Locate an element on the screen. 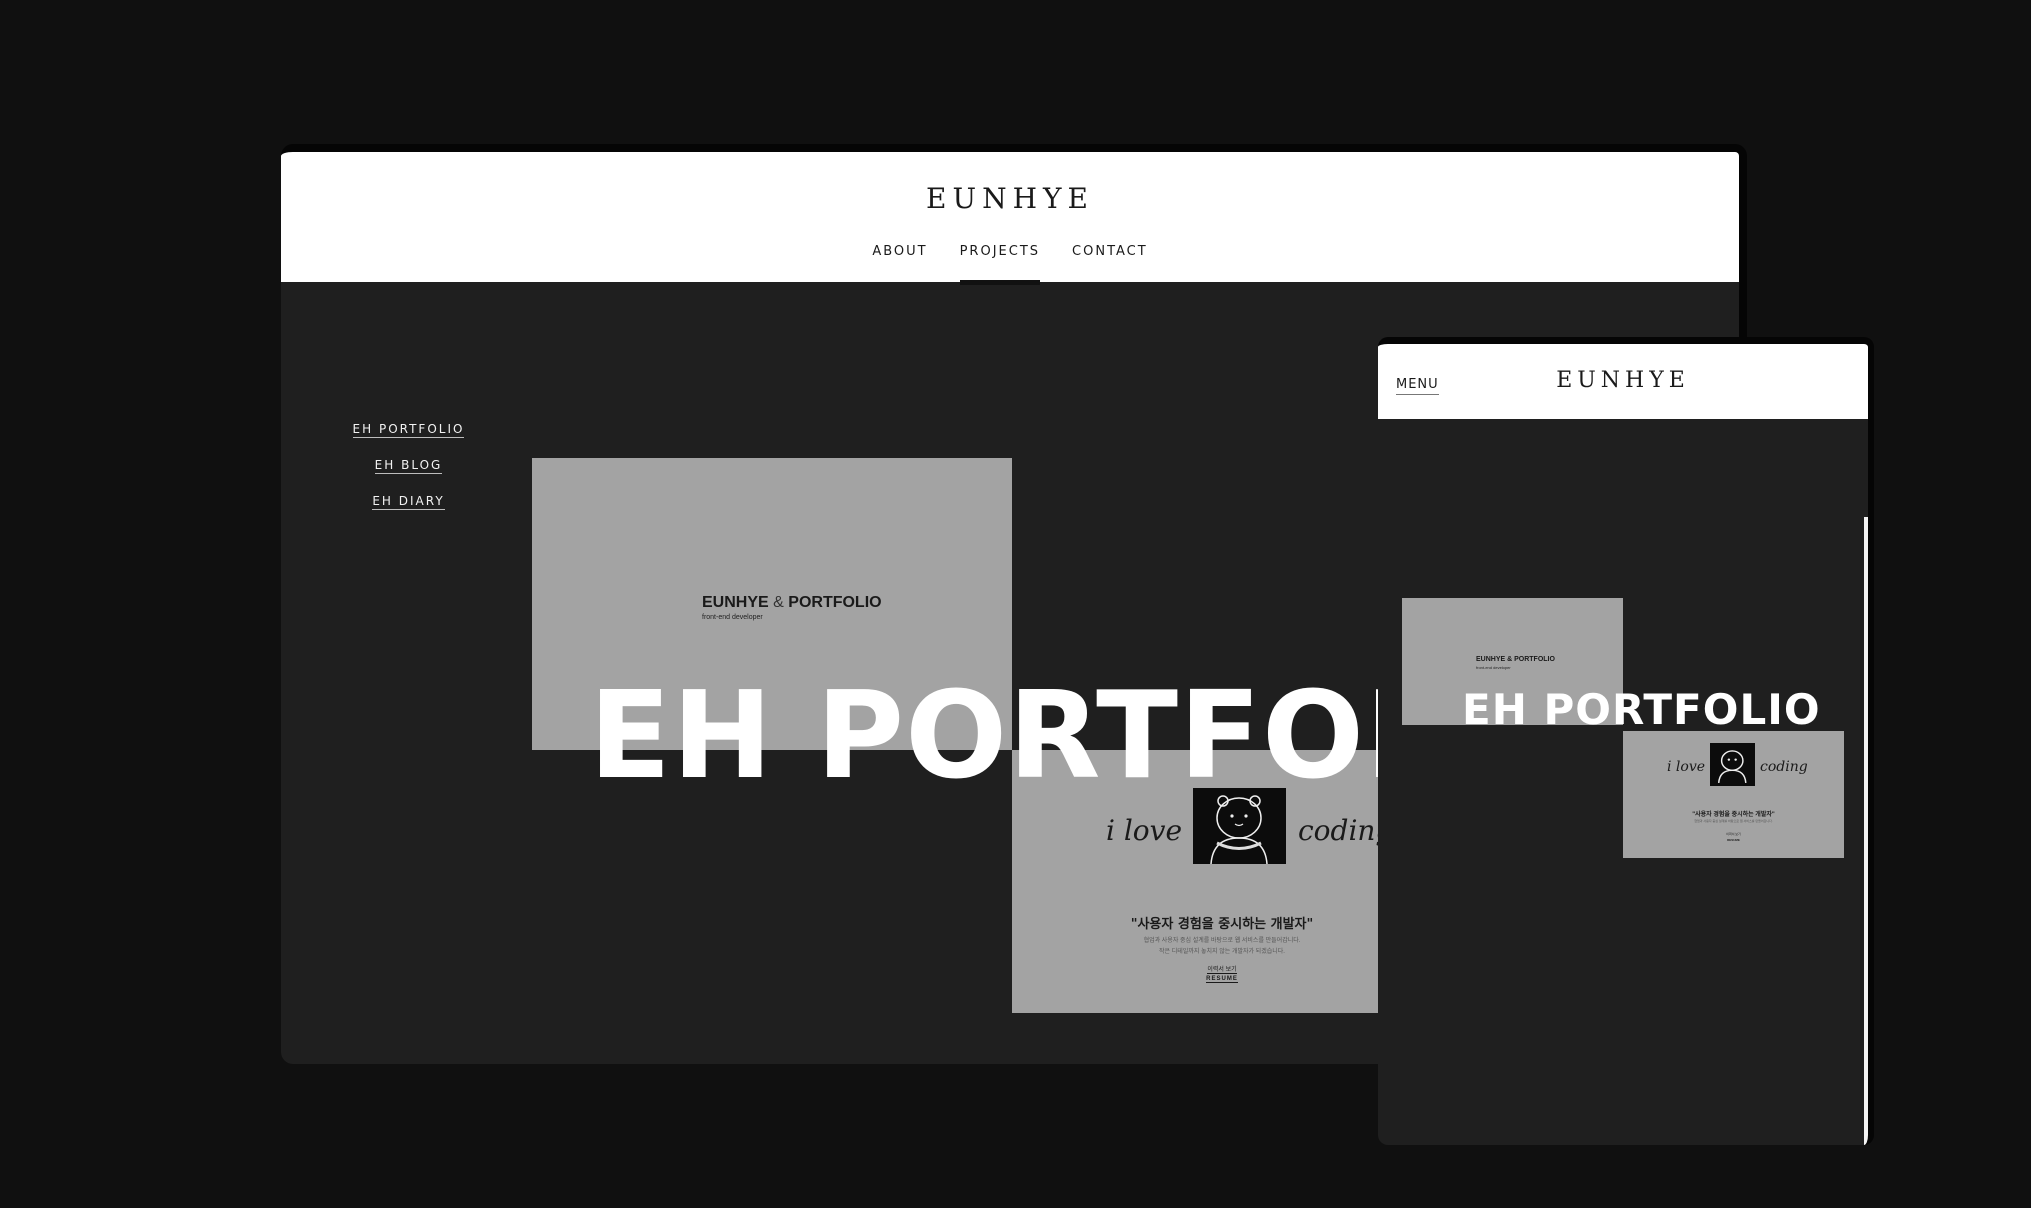 The width and height of the screenshot is (2031, 1208). mobile-card-description: 협업과 사용자 중심 설계를 바탕으로 웹 서비스를 만들어갑니다. is located at coordinates (1733, 821).